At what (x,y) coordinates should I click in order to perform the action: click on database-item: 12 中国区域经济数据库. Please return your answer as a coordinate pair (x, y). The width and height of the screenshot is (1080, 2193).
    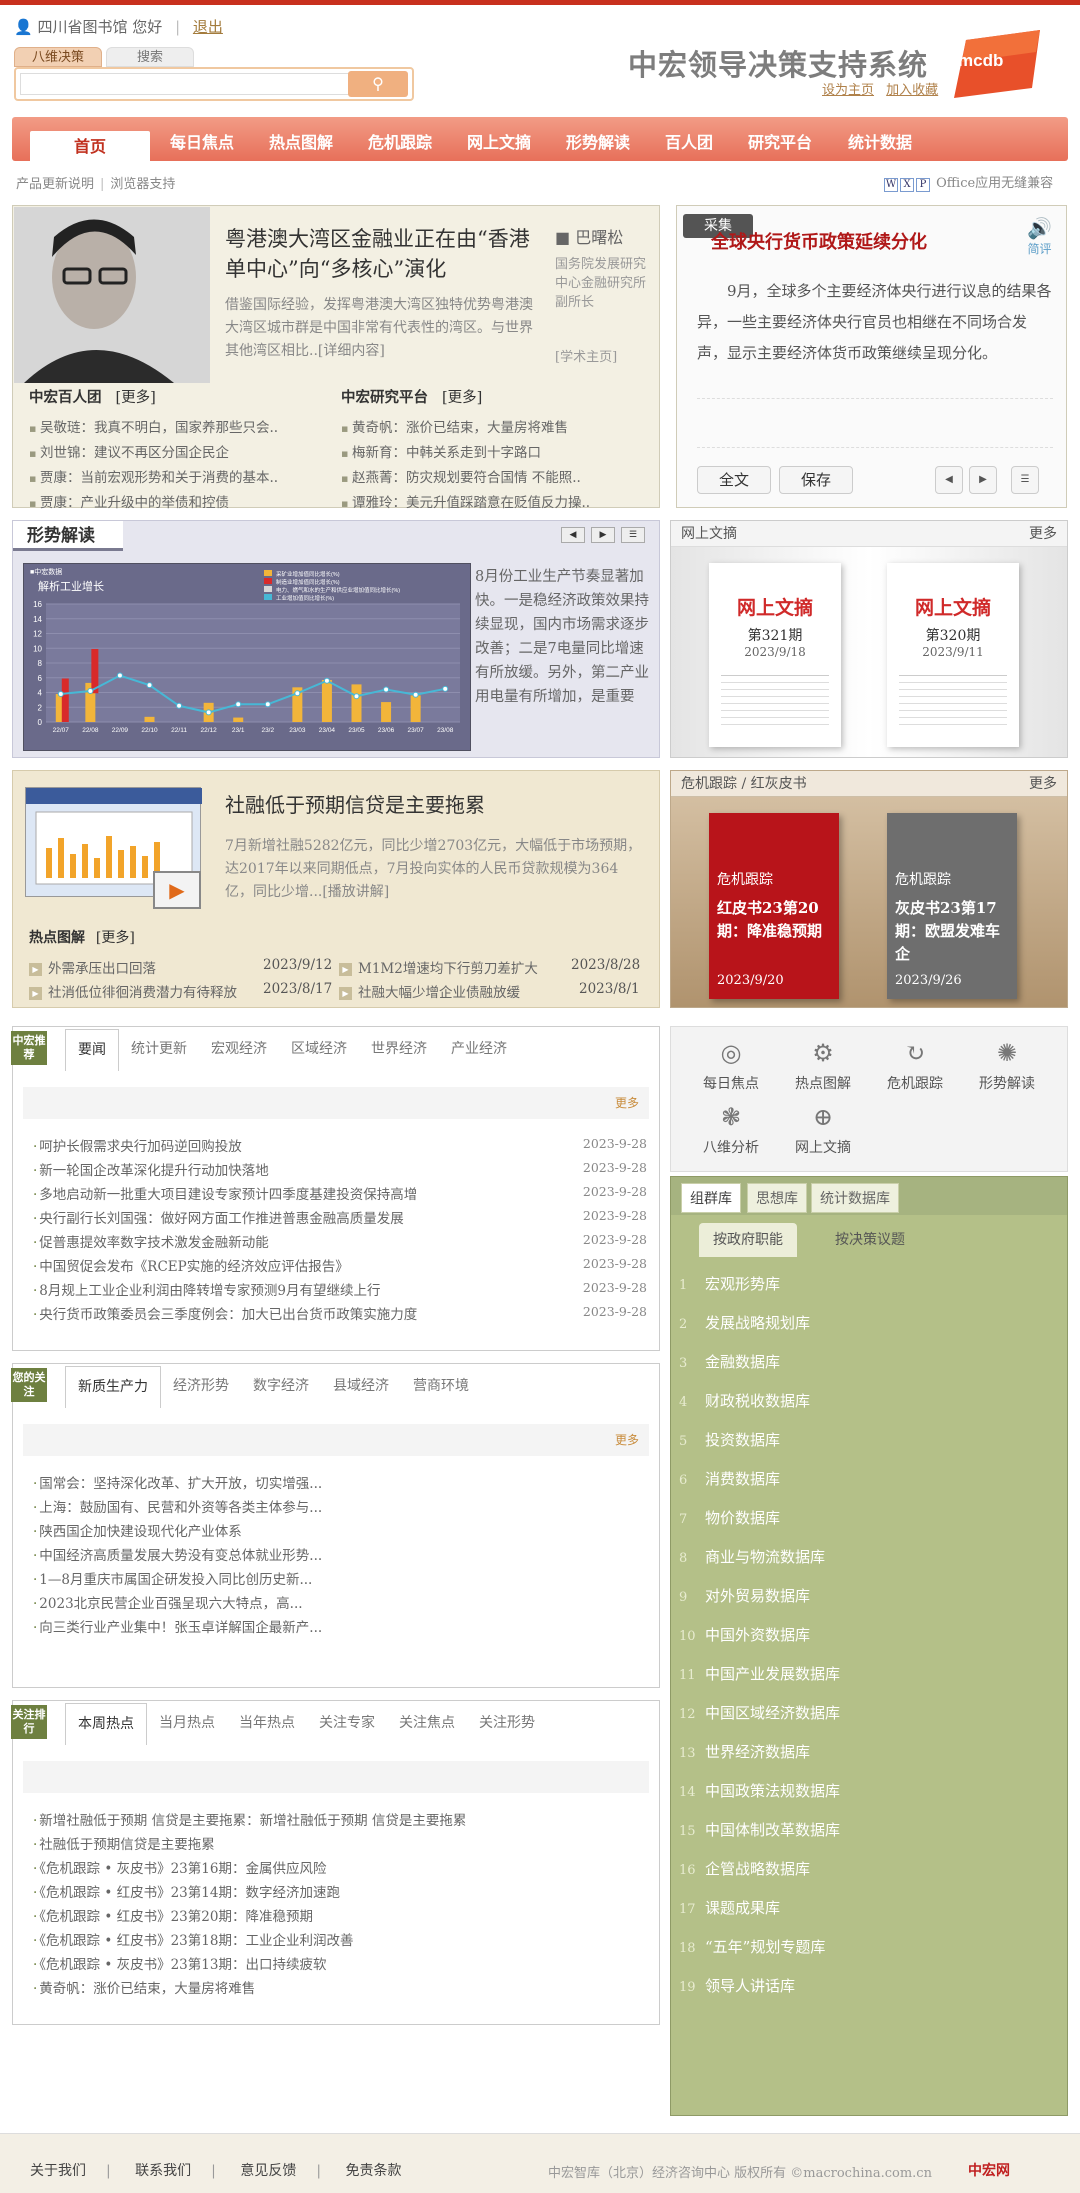
    Looking at the image, I should click on (869, 1713).